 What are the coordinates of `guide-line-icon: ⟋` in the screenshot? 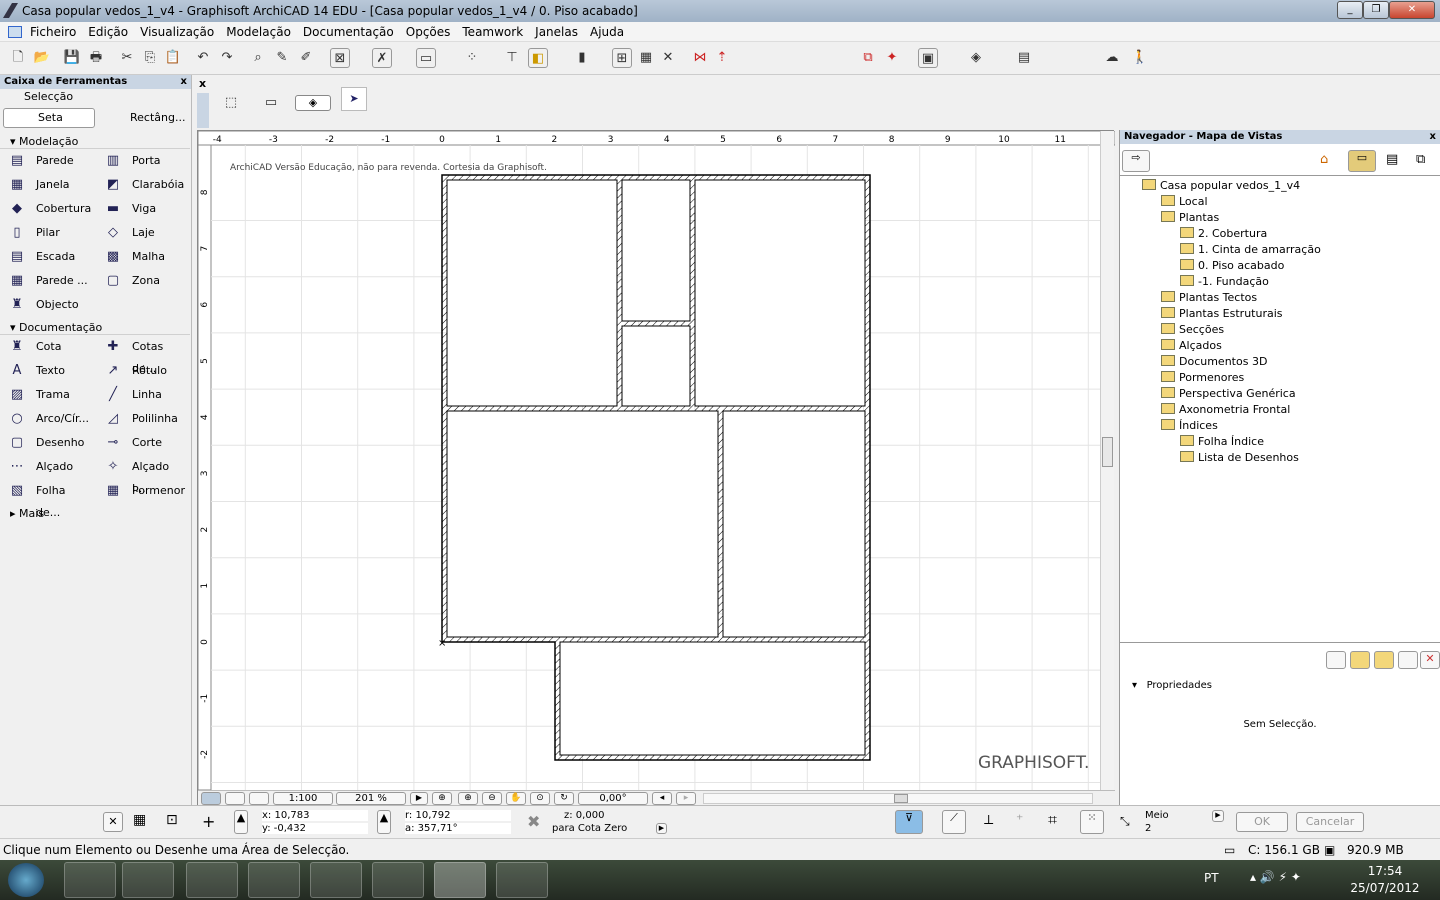 It's located at (954, 822).